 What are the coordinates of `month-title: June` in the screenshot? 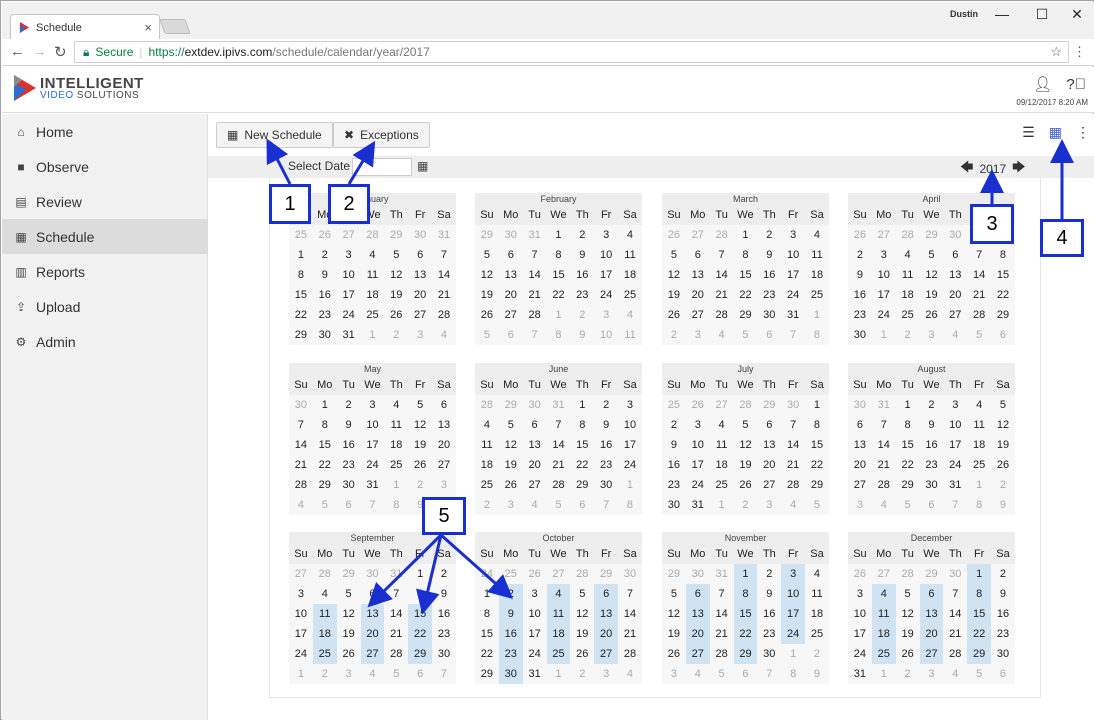 It's located at (558, 369).